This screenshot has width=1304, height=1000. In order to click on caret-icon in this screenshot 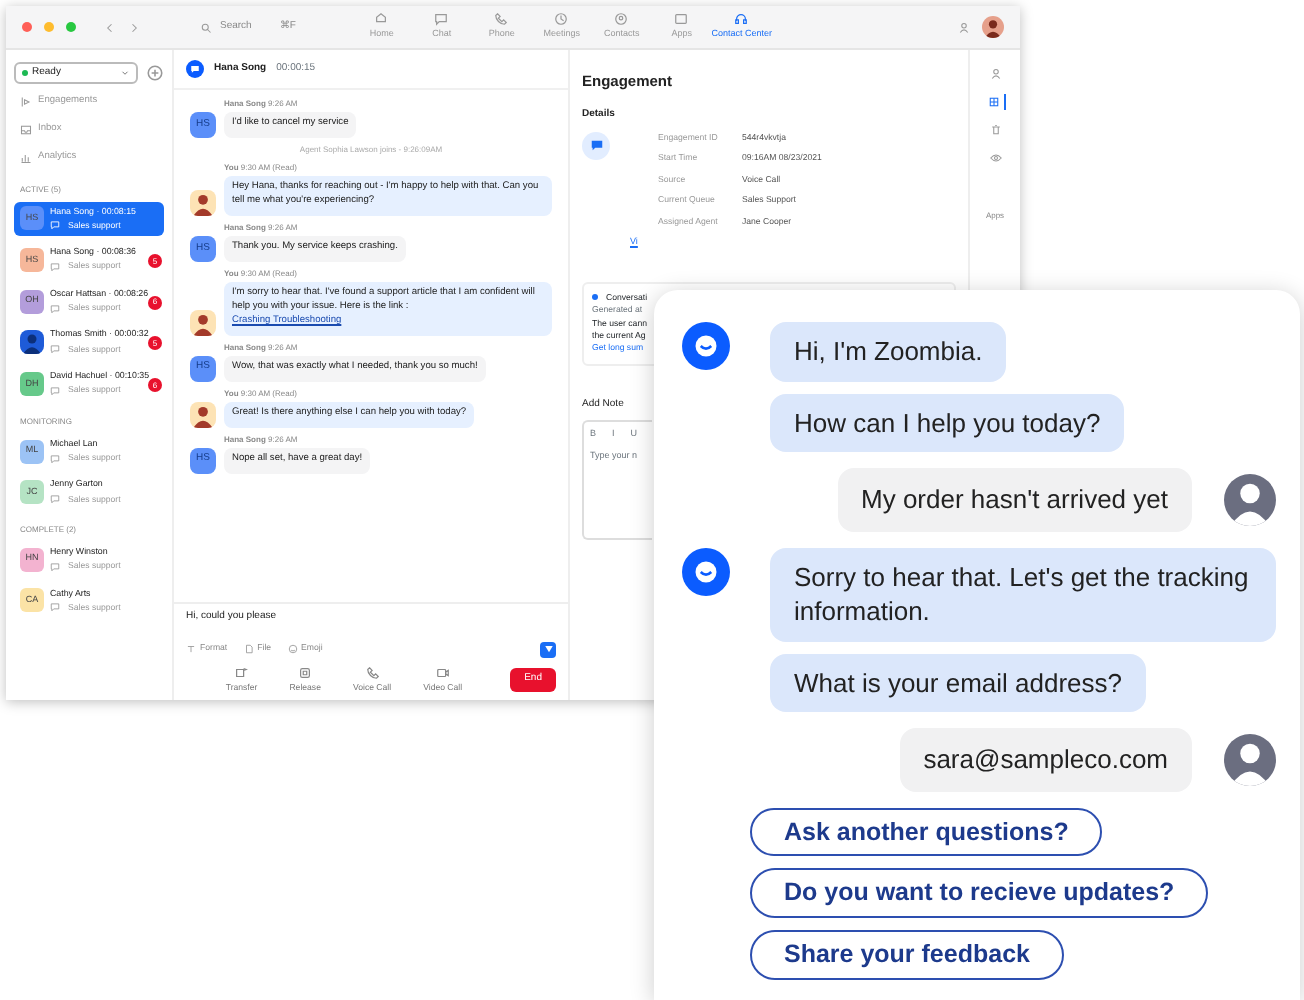, I will do `click(125, 73)`.